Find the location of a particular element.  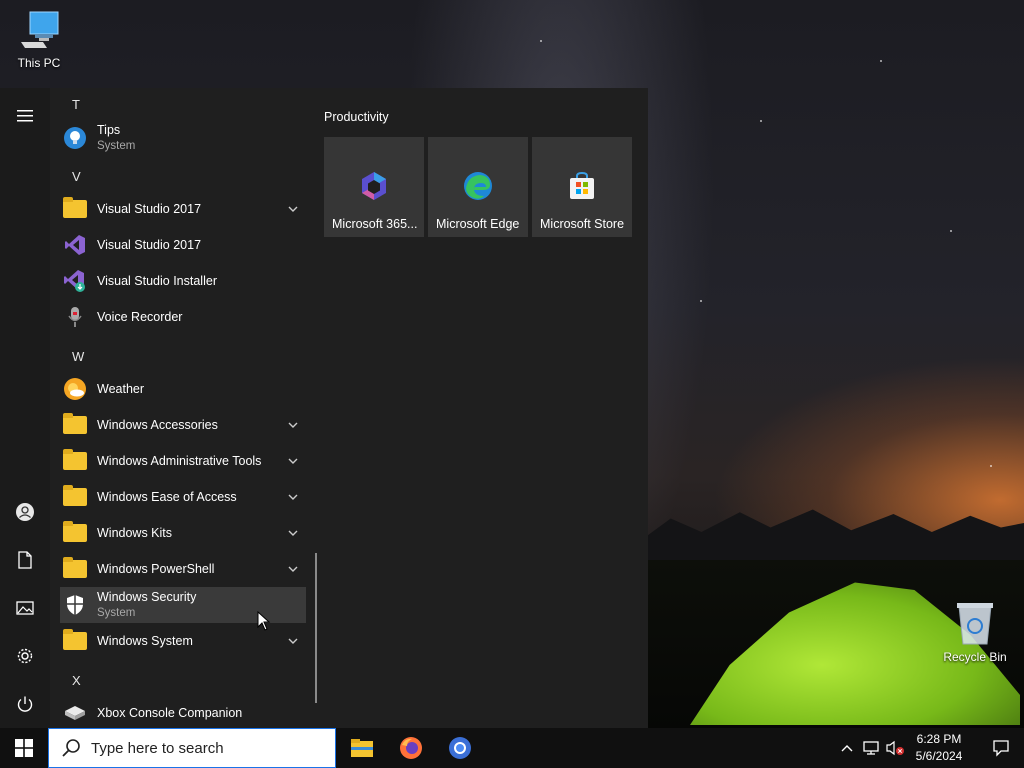

search-placeholder: Type here to search is located at coordinates (157, 748).